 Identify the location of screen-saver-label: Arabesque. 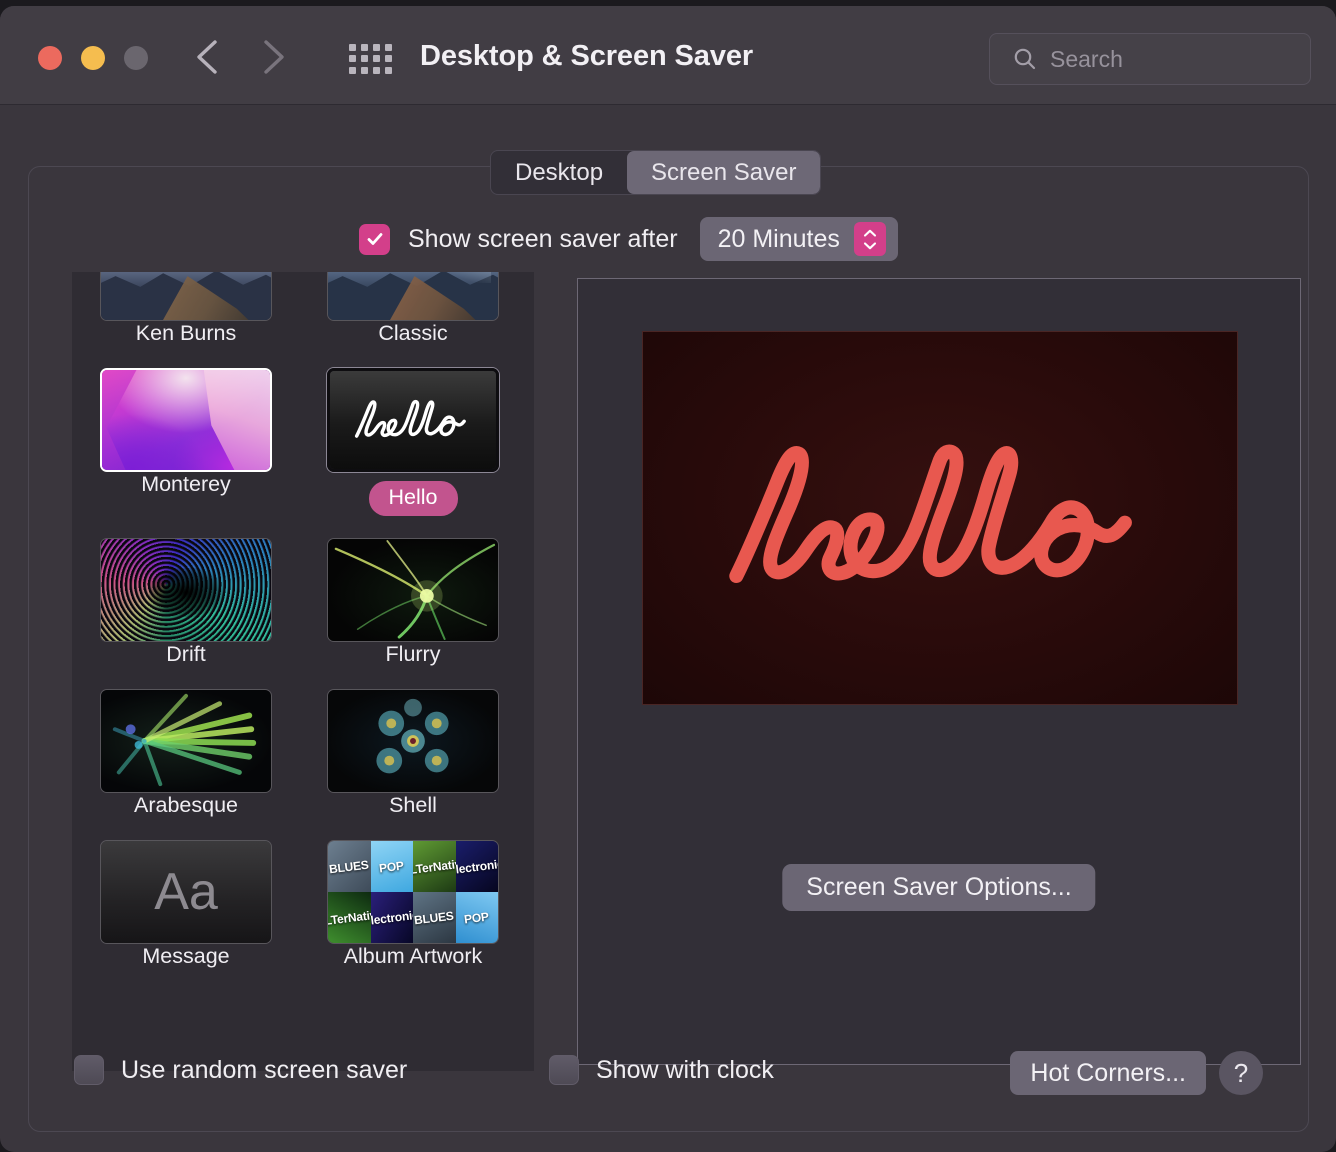
(186, 805).